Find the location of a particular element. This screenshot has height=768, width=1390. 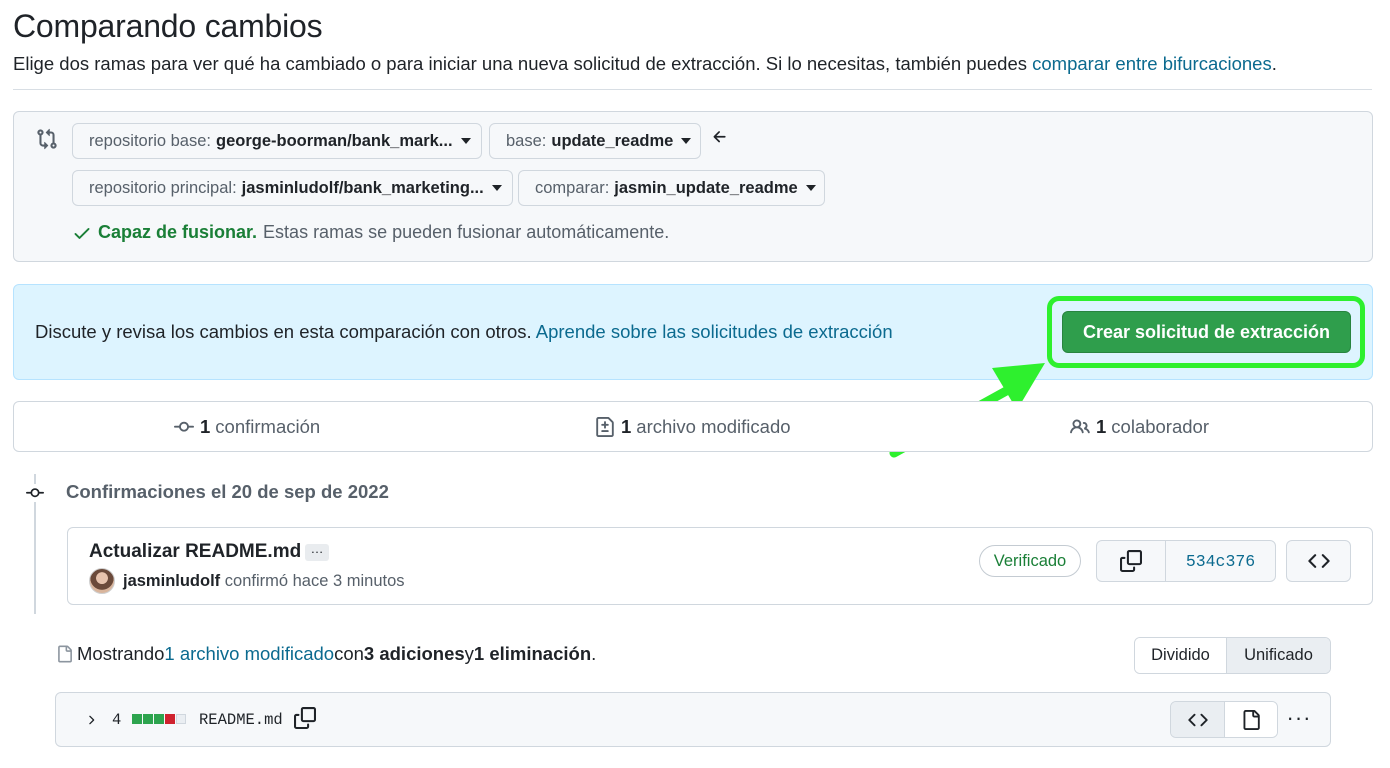

unified-view-button: Unificado is located at coordinates (1278, 655).